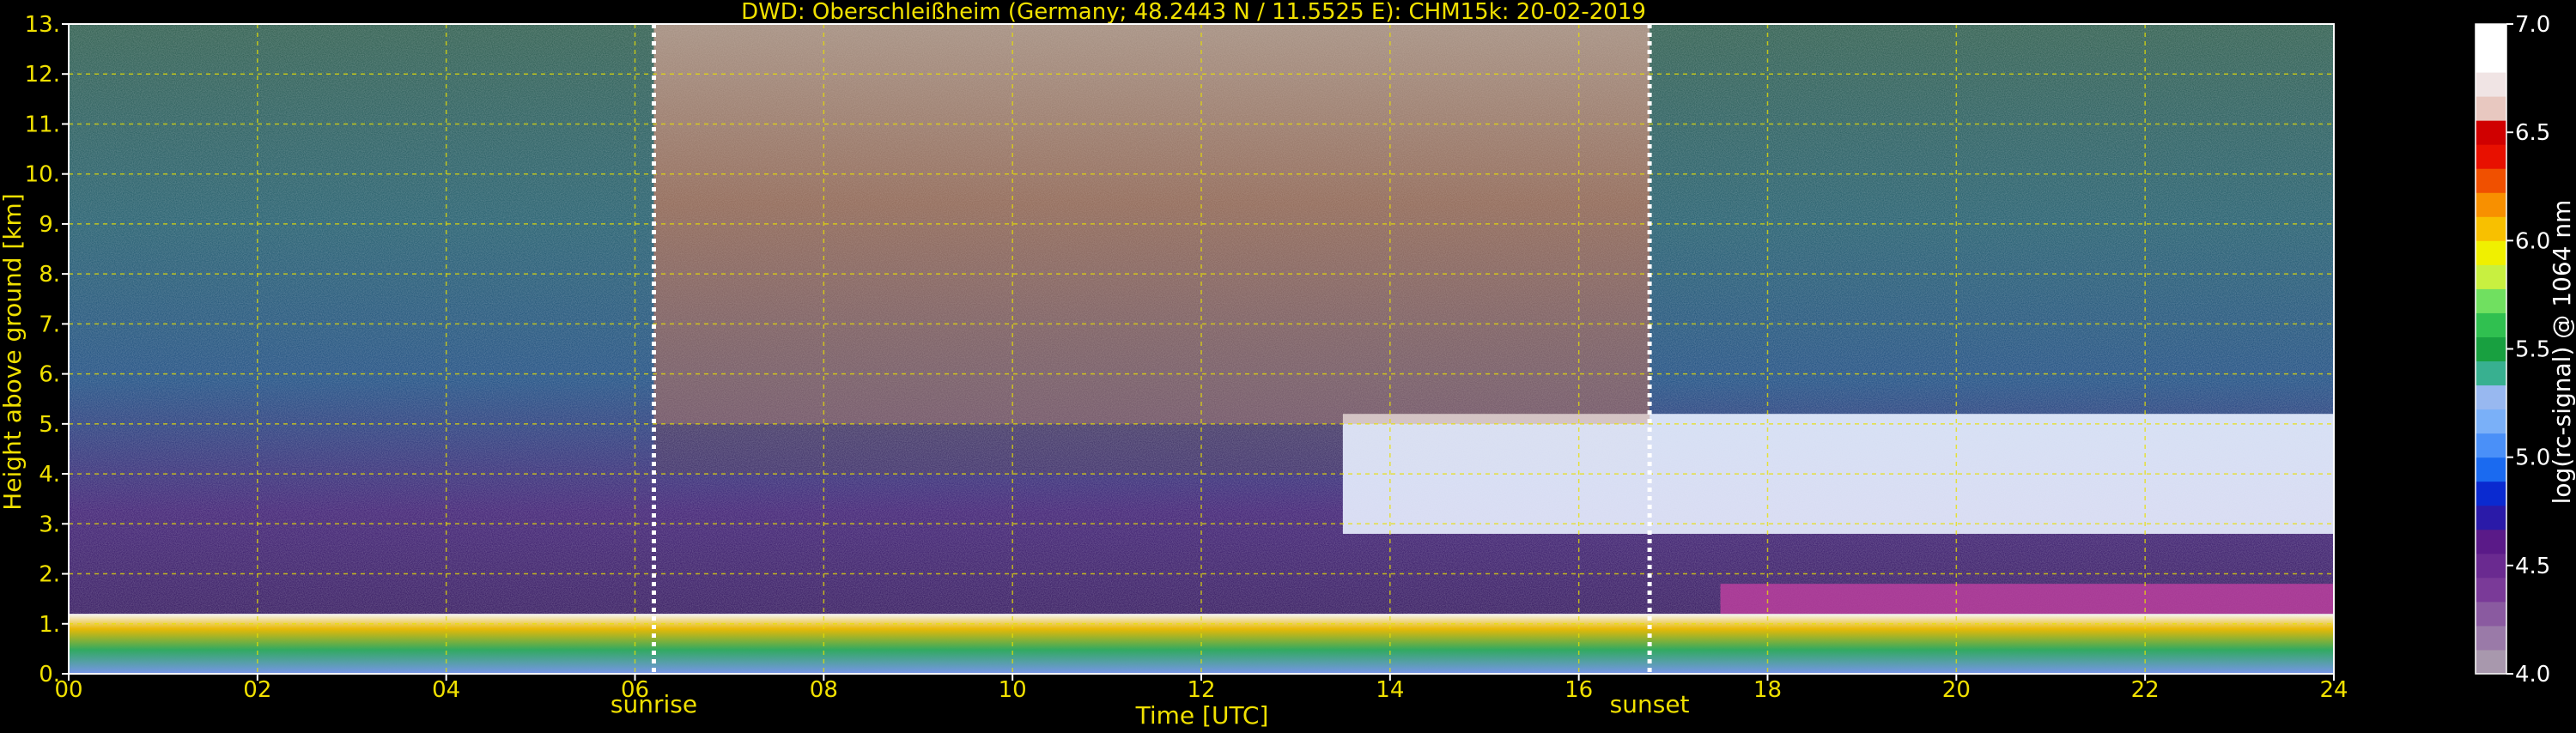  I want to click on x-tick-label: 24, so click(2333, 690).